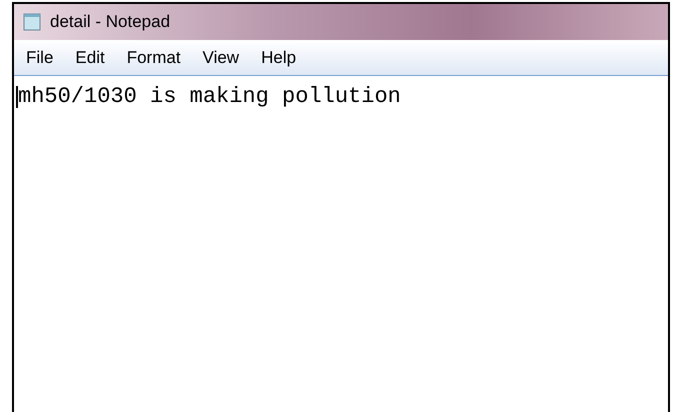 This screenshot has height=412, width=676. Describe the element at coordinates (153, 57) in the screenshot. I see `menu-item: Format` at that location.